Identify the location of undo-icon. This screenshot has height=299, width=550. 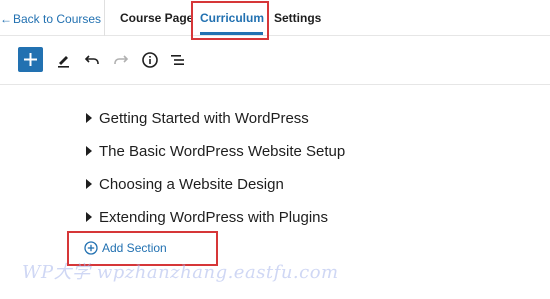
(91, 59).